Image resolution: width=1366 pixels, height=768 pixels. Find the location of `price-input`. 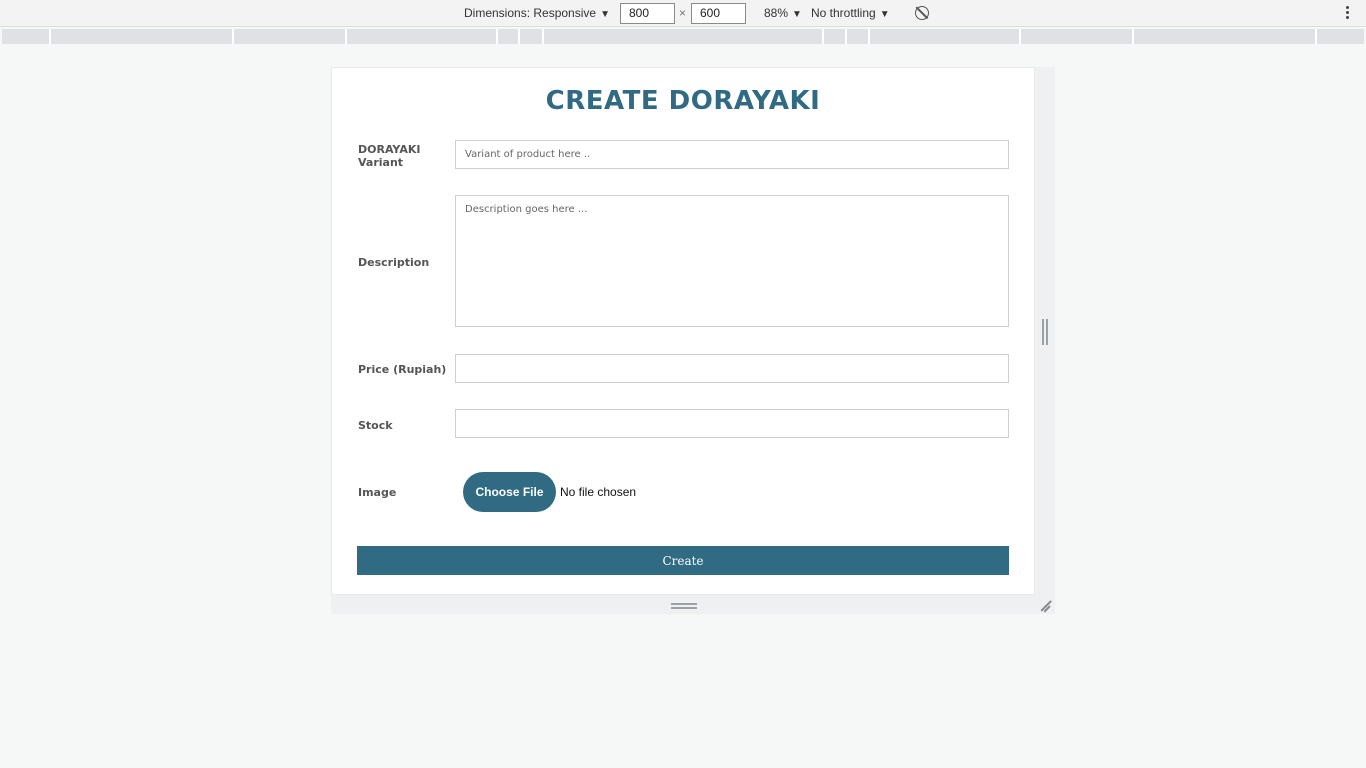

price-input is located at coordinates (732, 368).